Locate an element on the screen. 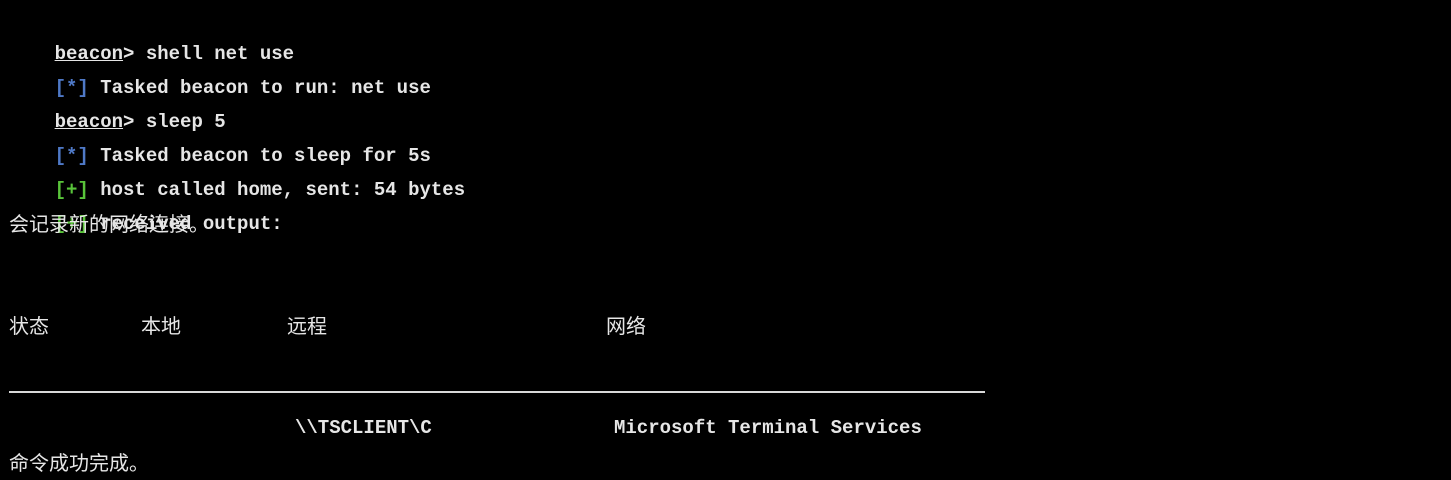 The image size is (1451, 480). completion-message: 命令成功完成。 is located at coordinates (79, 463).